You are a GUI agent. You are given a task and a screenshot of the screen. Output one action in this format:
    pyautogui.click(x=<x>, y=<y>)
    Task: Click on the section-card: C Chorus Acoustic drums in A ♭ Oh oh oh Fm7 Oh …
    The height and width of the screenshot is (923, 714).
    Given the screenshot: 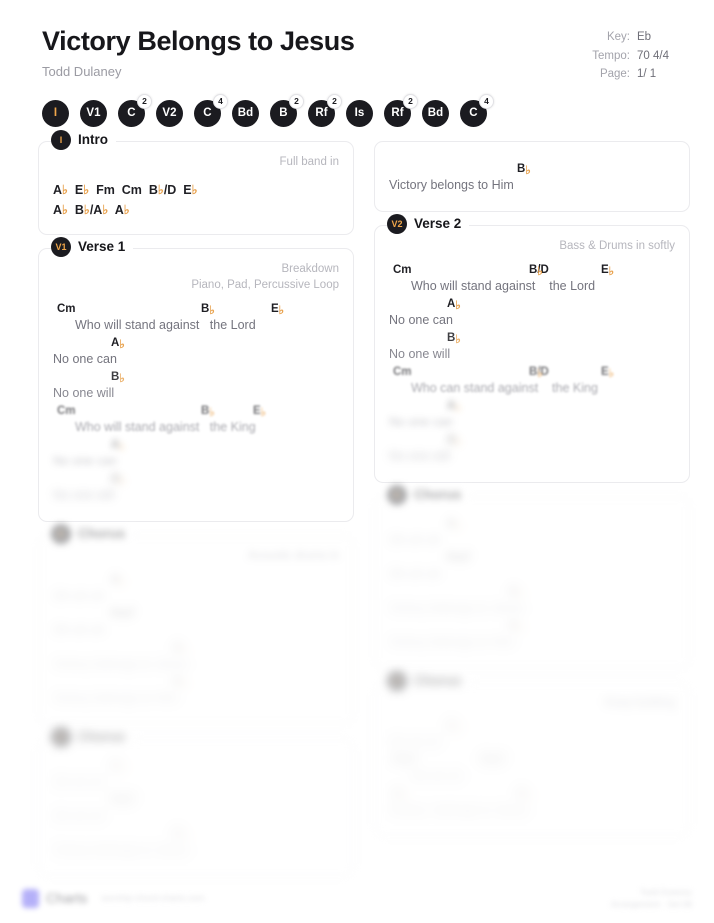 What is the action you would take?
    pyautogui.click(x=196, y=624)
    